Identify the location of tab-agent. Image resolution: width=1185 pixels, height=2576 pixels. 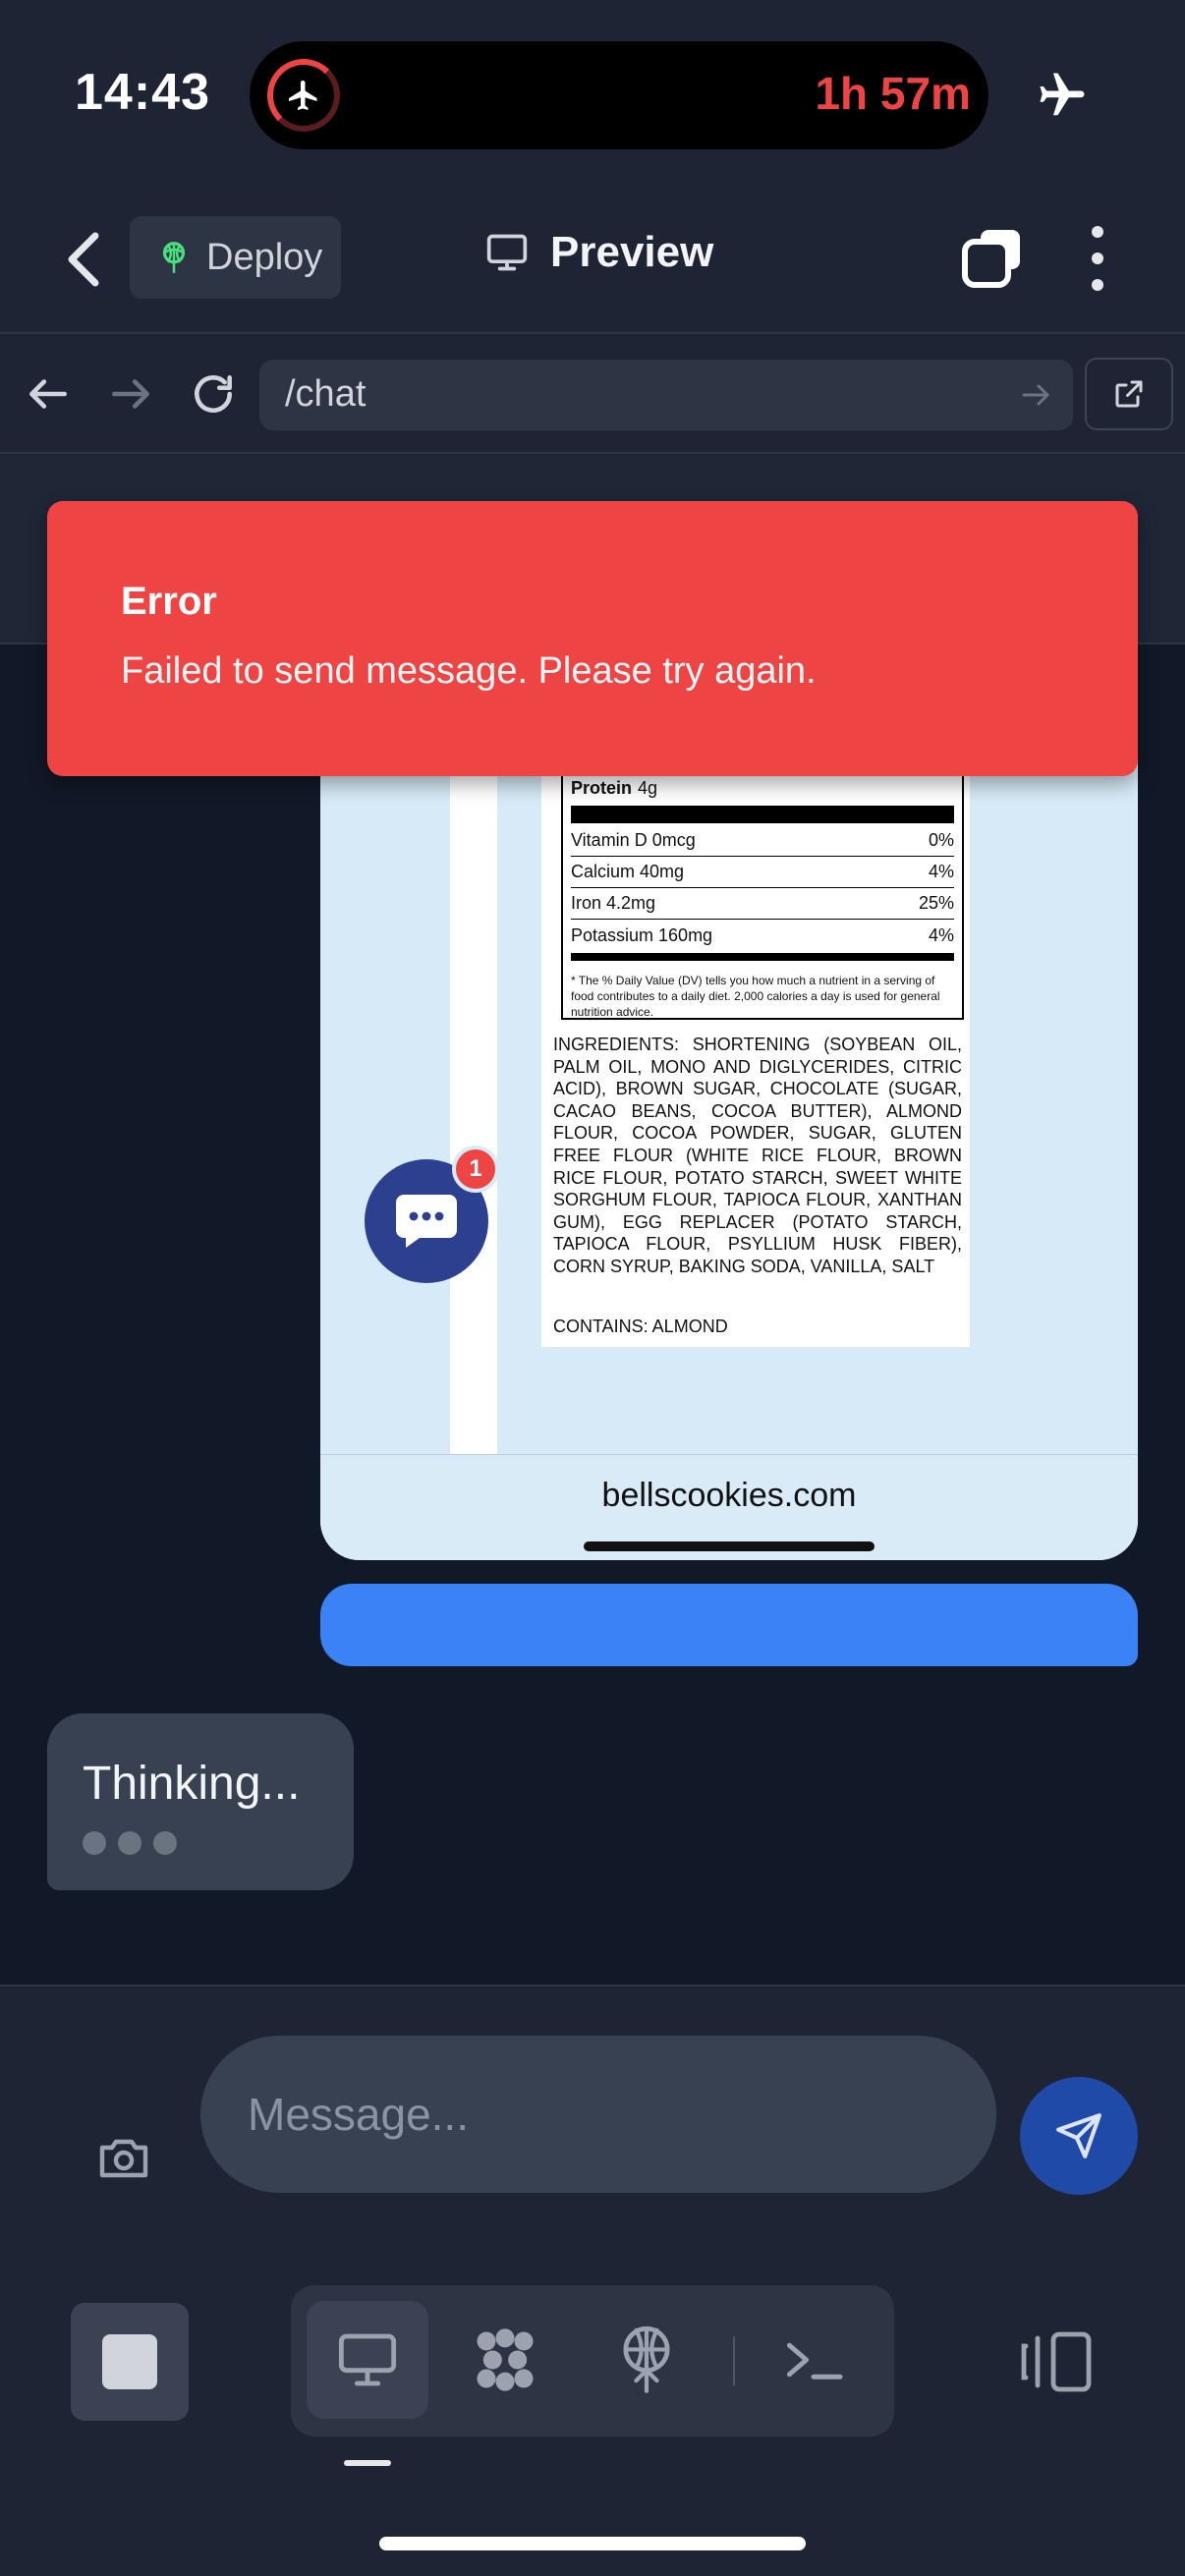
(505, 2360).